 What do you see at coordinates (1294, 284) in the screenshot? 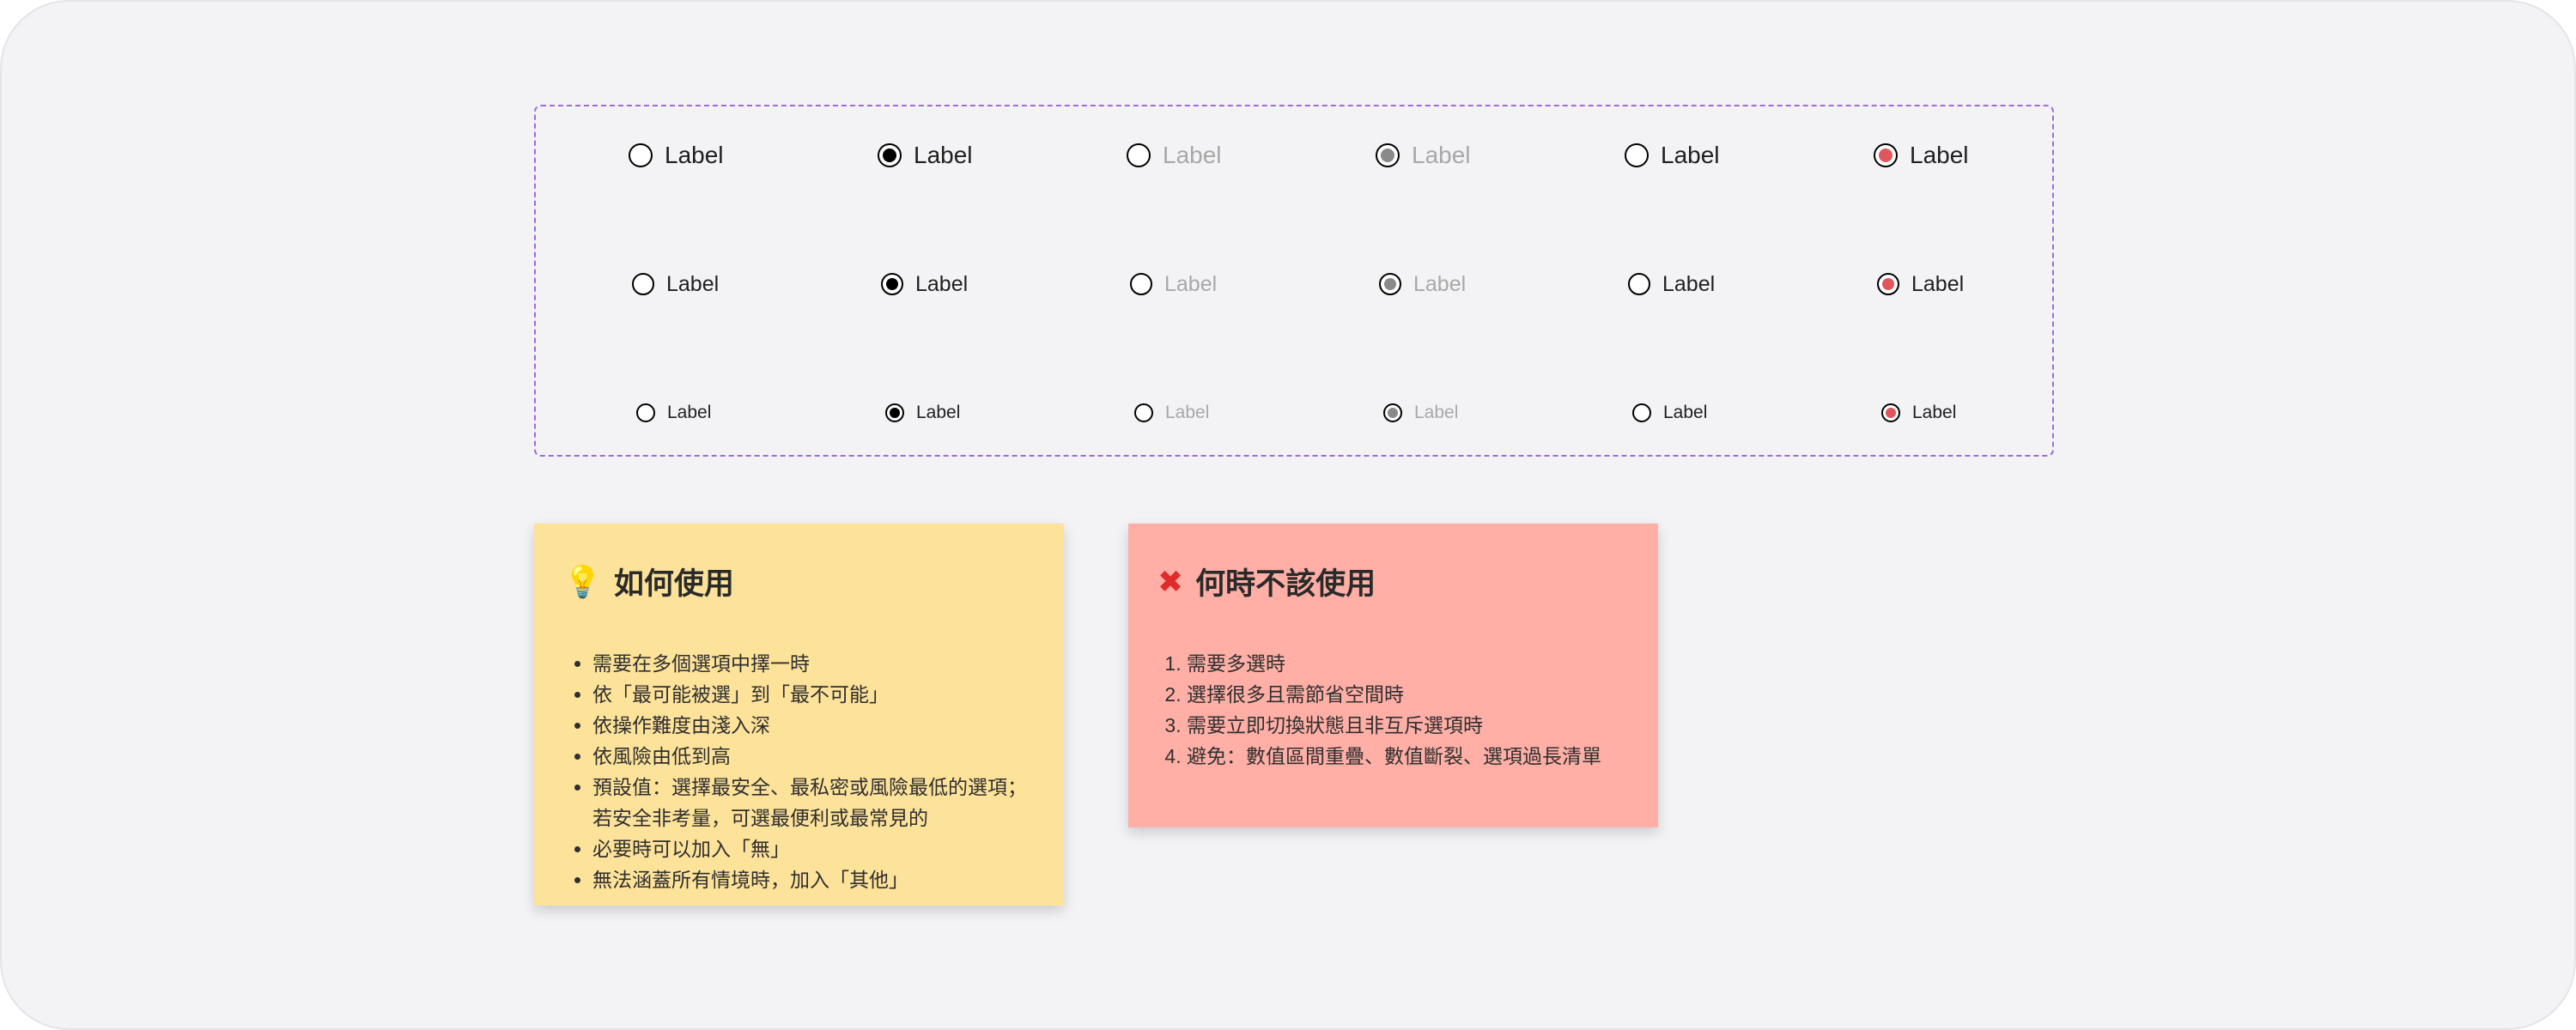
I see `radio-row-medium: Label Label Label Label Label Label` at bounding box center [1294, 284].